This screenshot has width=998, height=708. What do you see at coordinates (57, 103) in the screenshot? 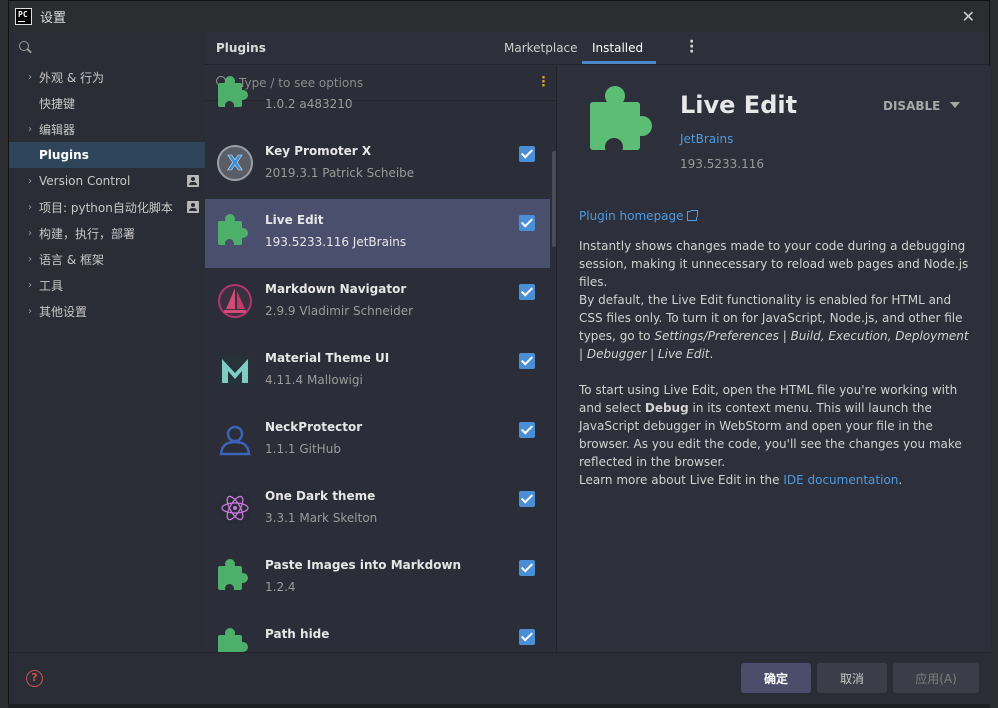
I see `sidebar-item-label: 快捷键` at bounding box center [57, 103].